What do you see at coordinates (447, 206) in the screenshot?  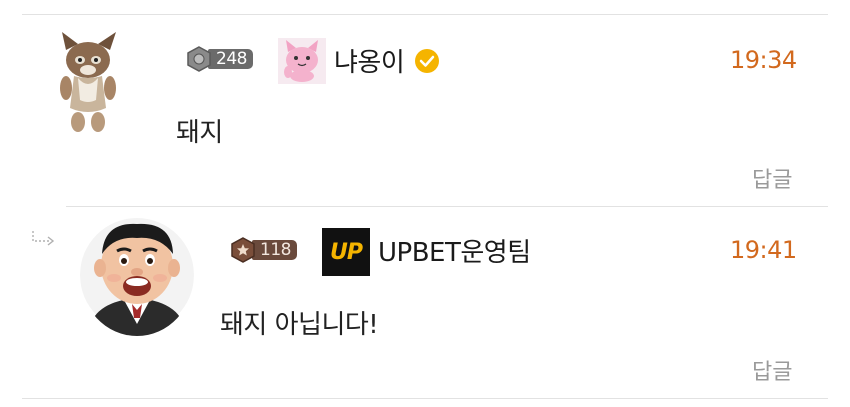 I see `comment-divider` at bounding box center [447, 206].